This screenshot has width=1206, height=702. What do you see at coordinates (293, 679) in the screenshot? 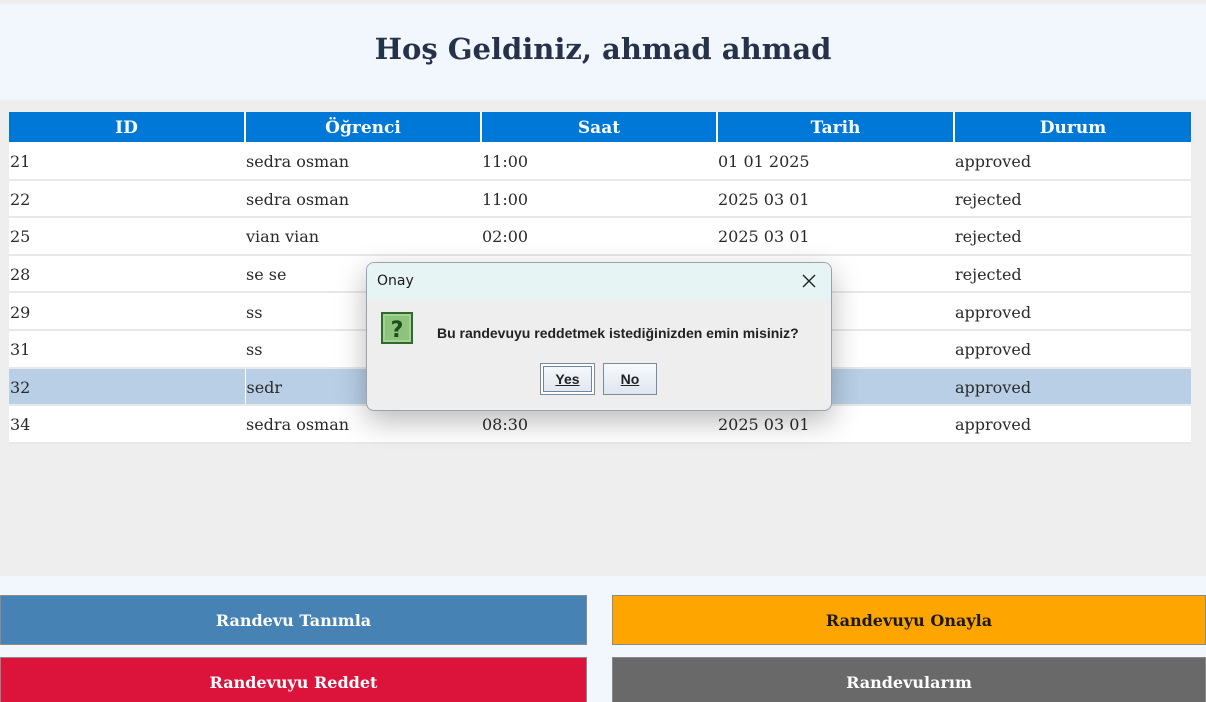
I see `reject-appointment-button: Randevuyu Reddet` at bounding box center [293, 679].